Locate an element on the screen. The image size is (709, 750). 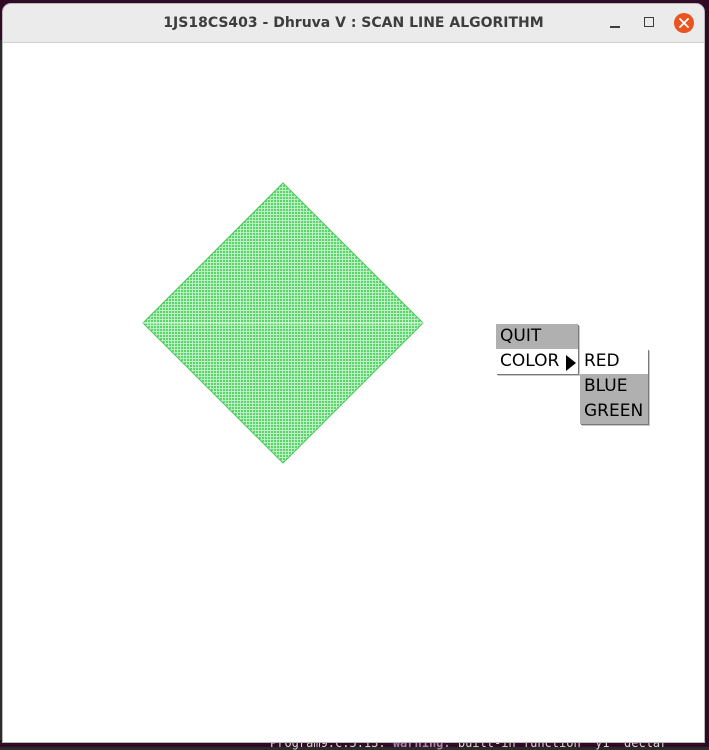
close-icon is located at coordinates (684, 23).